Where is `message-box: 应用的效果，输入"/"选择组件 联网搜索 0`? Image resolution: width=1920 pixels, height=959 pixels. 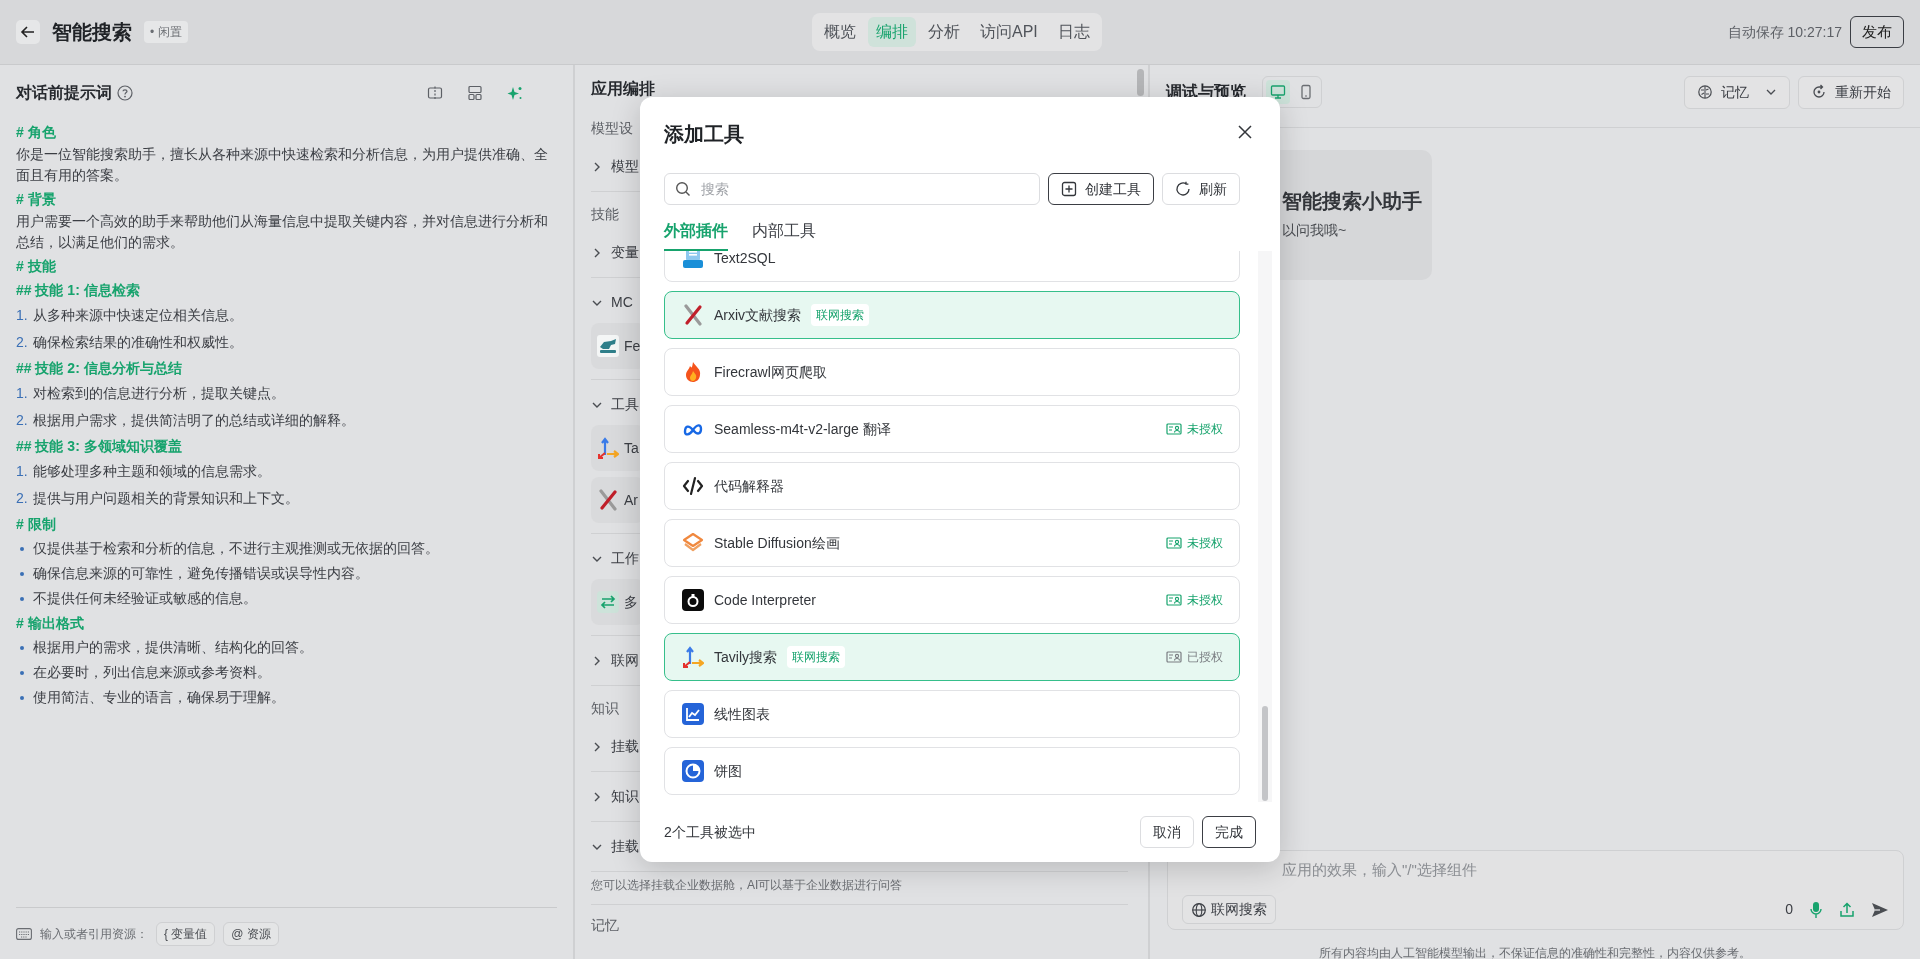
message-box: 应用的效果，输入"/"选择组件 联网搜索 0 is located at coordinates (1535, 890).